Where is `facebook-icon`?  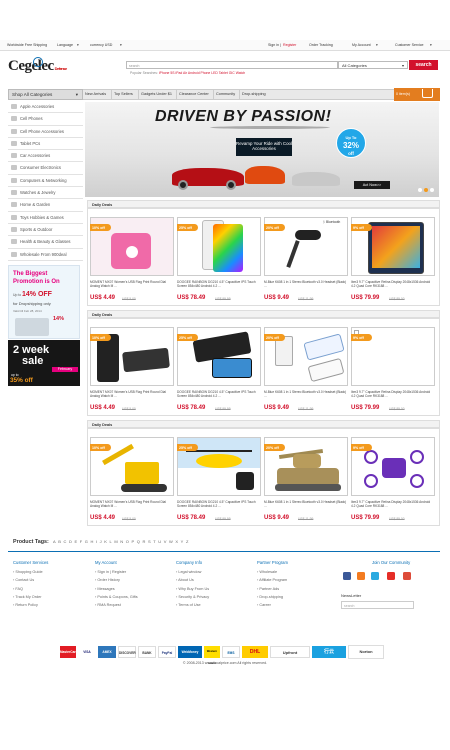
facebook-icon is located at coordinates (347, 576).